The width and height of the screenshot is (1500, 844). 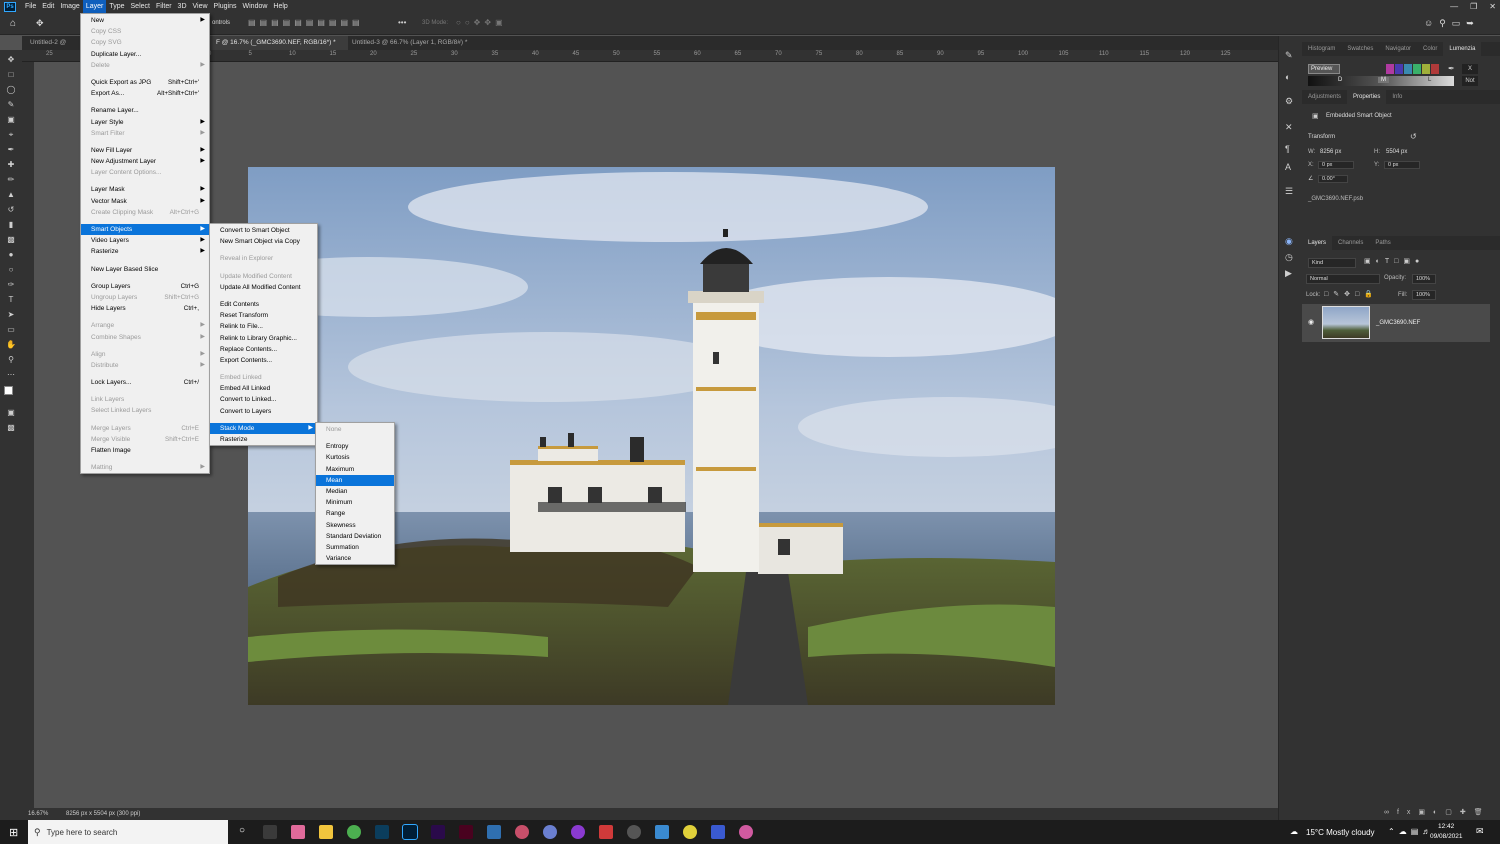 I want to click on zoom-icon: ⚲, so click(x=11, y=360).